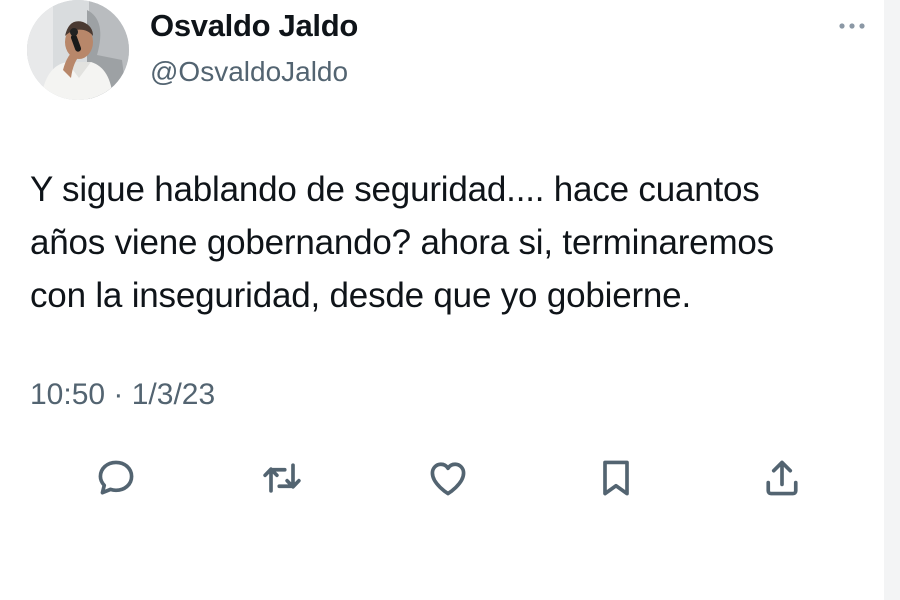 The width and height of the screenshot is (900, 600). I want to click on retweet-button, so click(282, 478).